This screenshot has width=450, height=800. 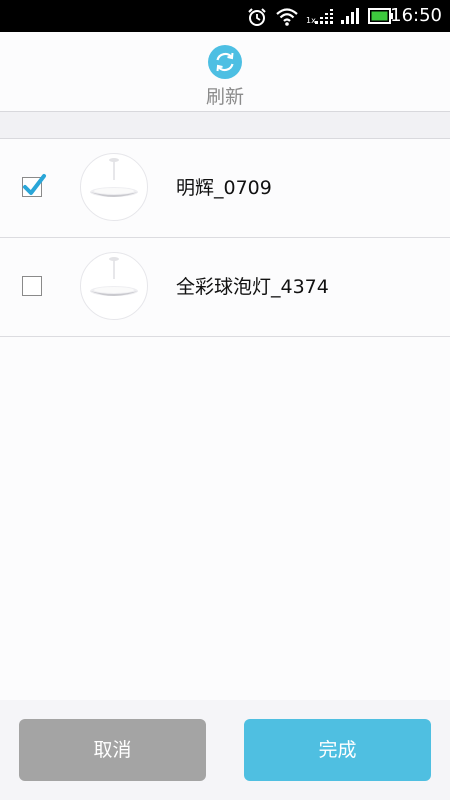 I want to click on device-checkbox-unchecked, so click(x=32, y=286).